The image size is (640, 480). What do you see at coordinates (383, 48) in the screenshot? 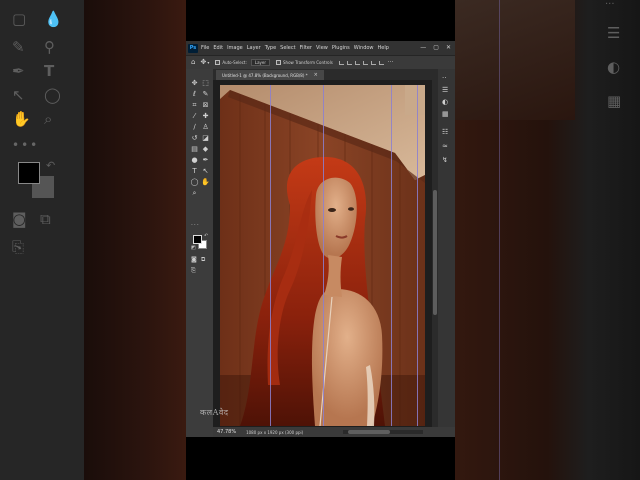
I see `menu-help: Help` at bounding box center [383, 48].